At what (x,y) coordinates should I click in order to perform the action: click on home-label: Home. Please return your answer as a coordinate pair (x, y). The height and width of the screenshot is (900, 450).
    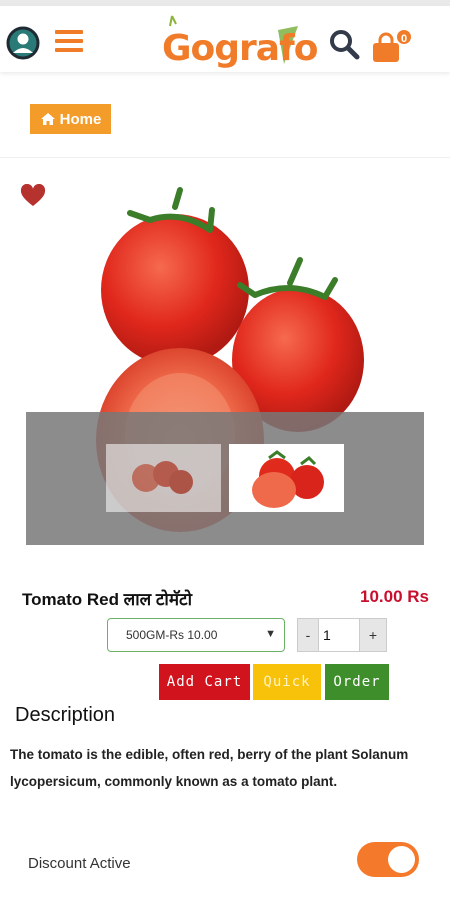
    Looking at the image, I should click on (80, 119).